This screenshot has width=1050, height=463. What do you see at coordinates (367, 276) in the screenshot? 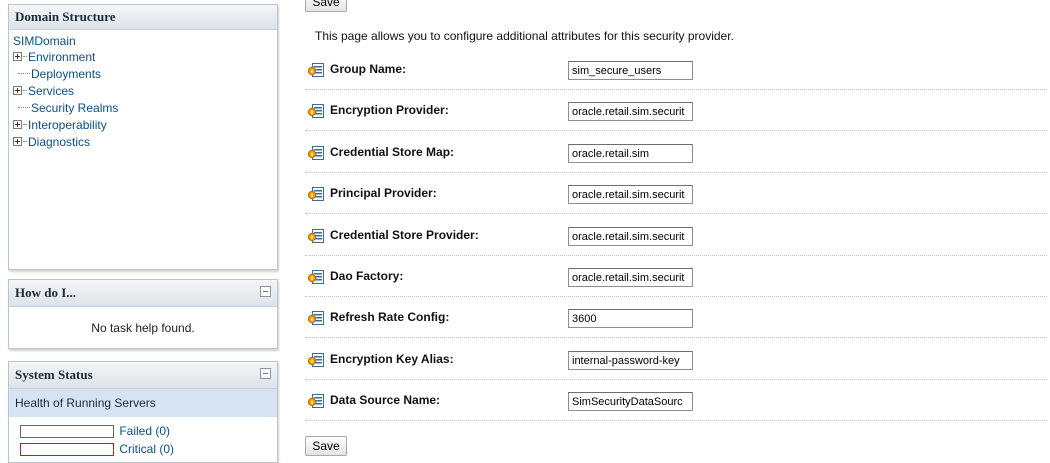
I see `field-label: Dao Factory:` at bounding box center [367, 276].